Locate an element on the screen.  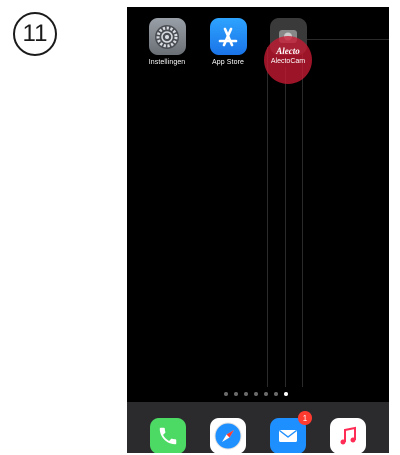
app-app-store: App Store is located at coordinates (228, 42).